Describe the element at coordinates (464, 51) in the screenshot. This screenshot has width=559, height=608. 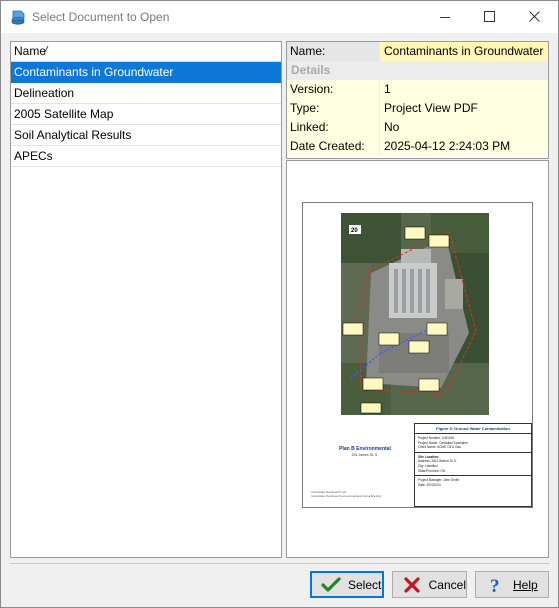
I see `property-value: Contaminants in Groundwater` at that location.